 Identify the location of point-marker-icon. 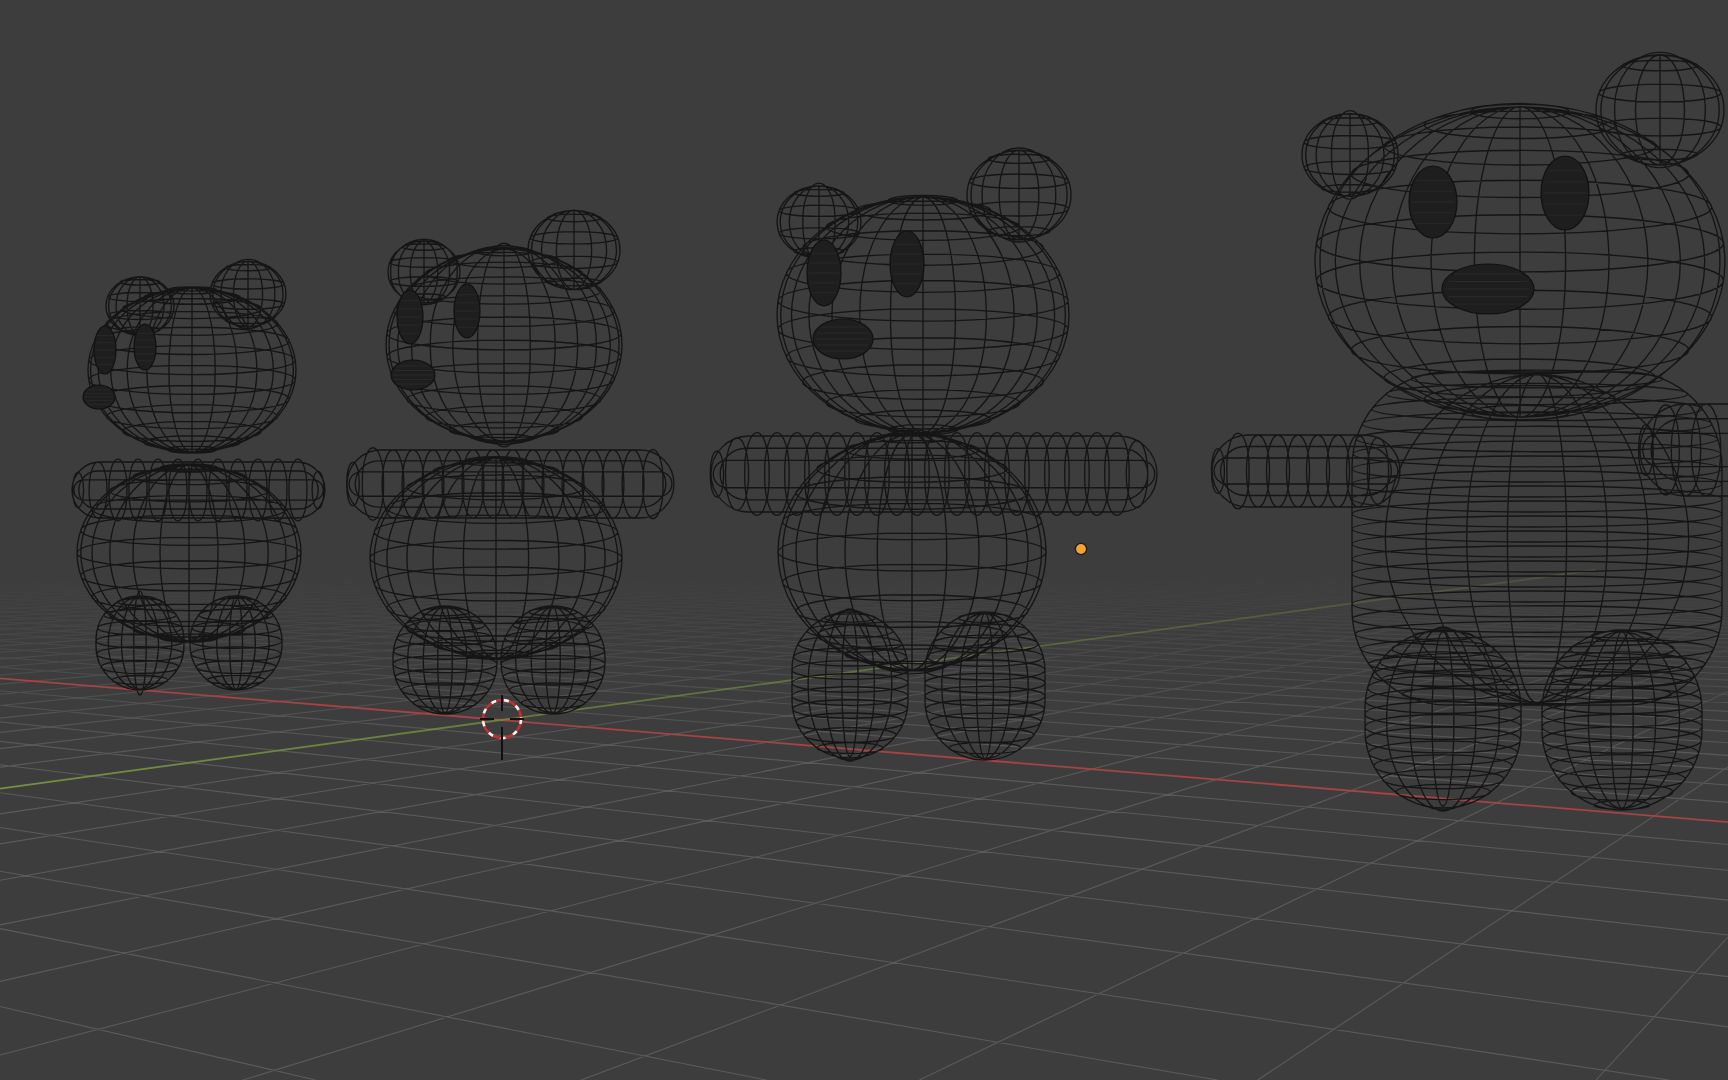
(1081, 549).